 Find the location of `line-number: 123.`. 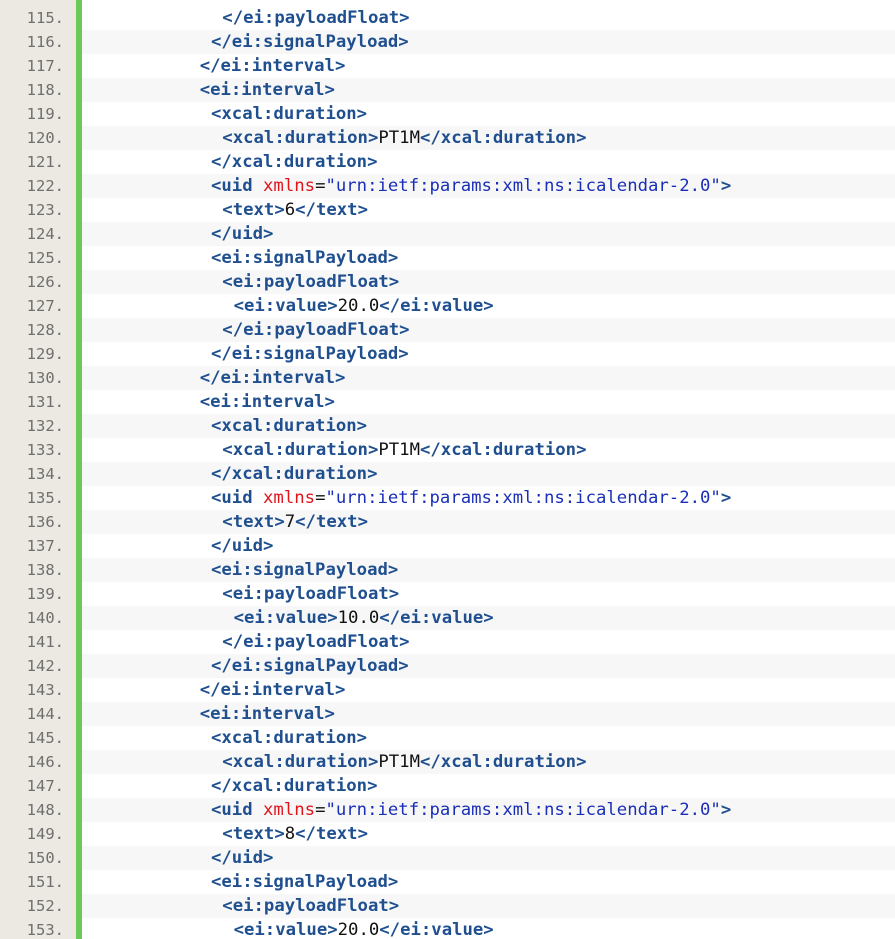

line-number: 123. is located at coordinates (38, 210).